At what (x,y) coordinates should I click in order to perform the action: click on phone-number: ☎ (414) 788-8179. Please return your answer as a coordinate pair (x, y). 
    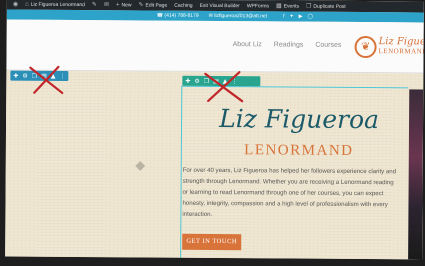
    Looking at the image, I should click on (178, 16).